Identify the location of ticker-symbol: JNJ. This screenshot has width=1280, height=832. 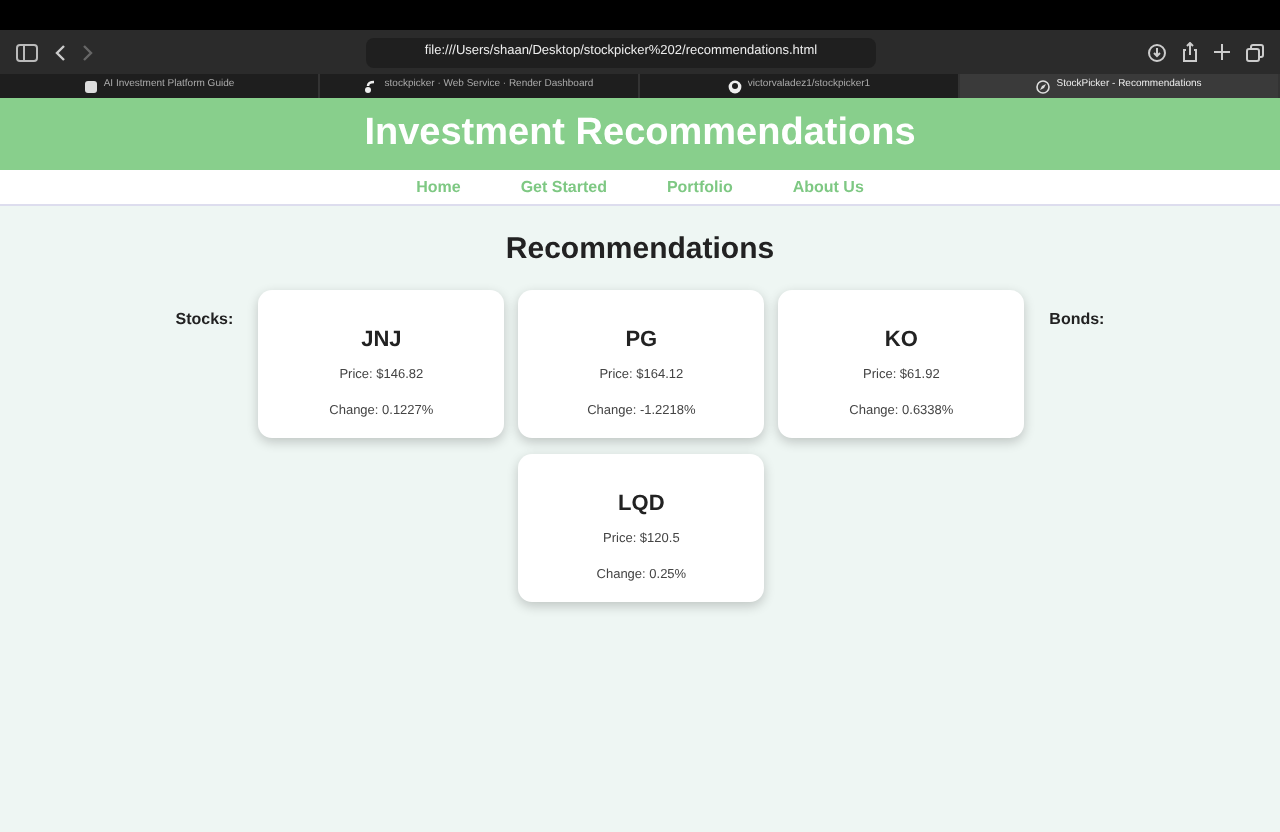
(381, 340).